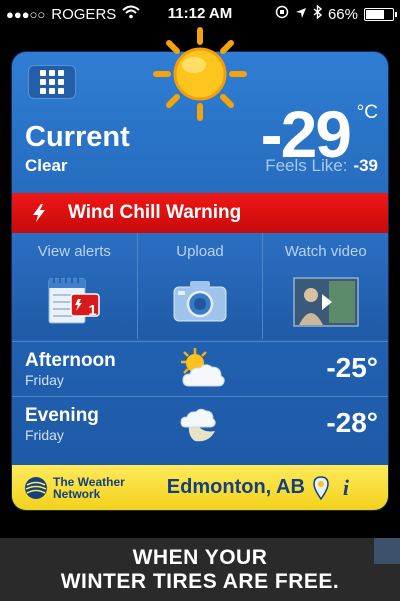  Describe the element at coordinates (200, 14) in the screenshot. I see `status-bar: ●●●○○ ROGERS 11:12 AM 66%` at that location.